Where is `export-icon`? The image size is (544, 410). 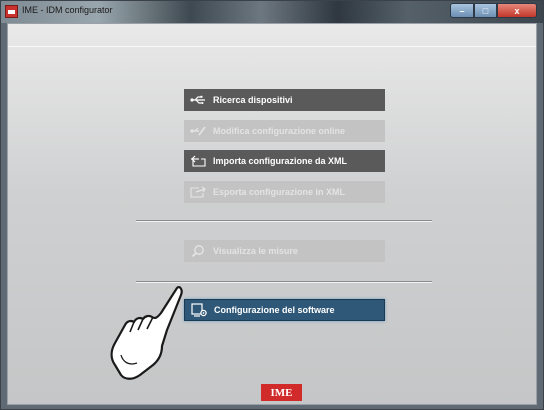 export-icon is located at coordinates (198, 192).